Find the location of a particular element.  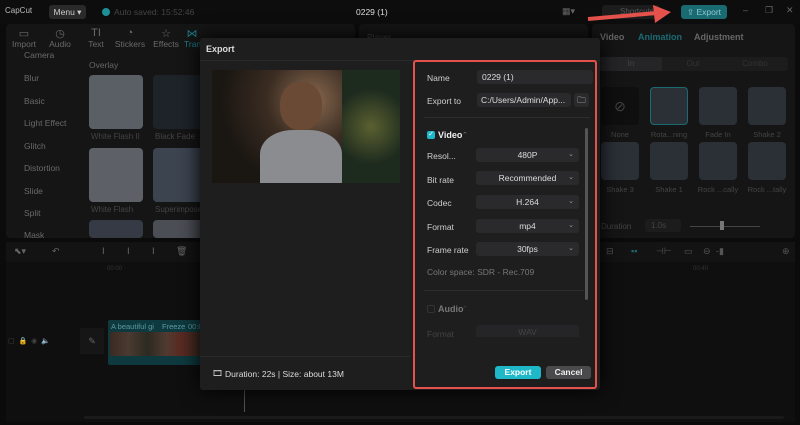

toolbar-import: ▭ Import is located at coordinates (24, 38).